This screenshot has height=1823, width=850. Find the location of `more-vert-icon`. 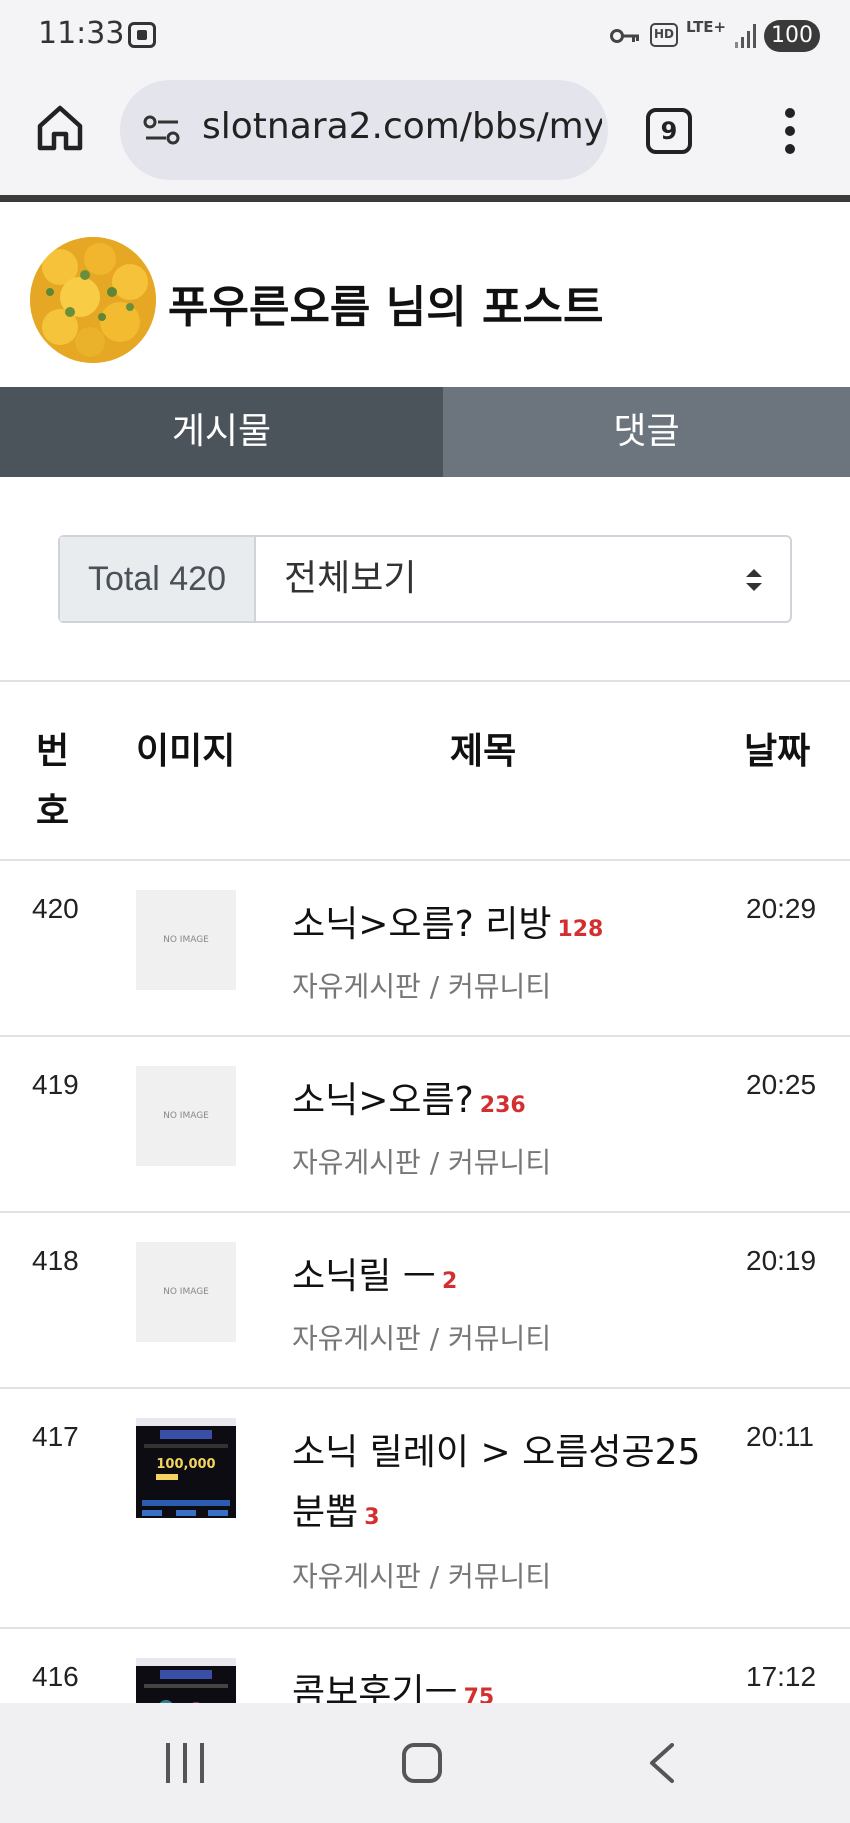

more-vert-icon is located at coordinates (790, 131).